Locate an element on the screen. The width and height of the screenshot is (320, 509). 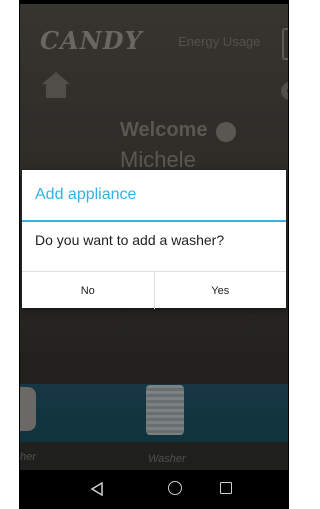
back-icon is located at coordinates (97, 489).